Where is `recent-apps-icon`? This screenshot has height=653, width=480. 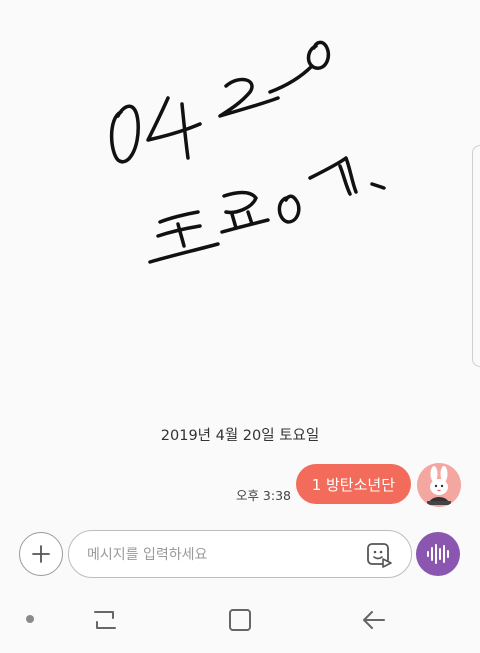
recent-apps-icon is located at coordinates (105, 620).